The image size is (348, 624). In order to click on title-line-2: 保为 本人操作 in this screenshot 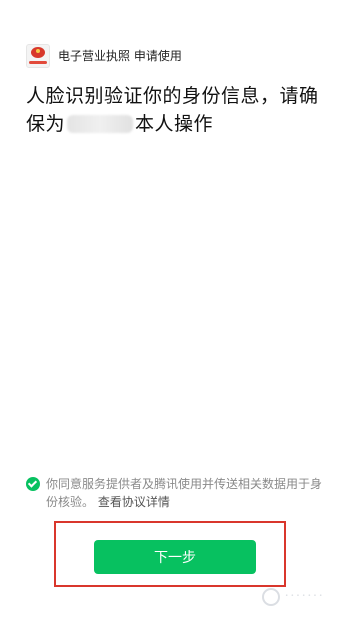, I will do `click(176, 124)`.